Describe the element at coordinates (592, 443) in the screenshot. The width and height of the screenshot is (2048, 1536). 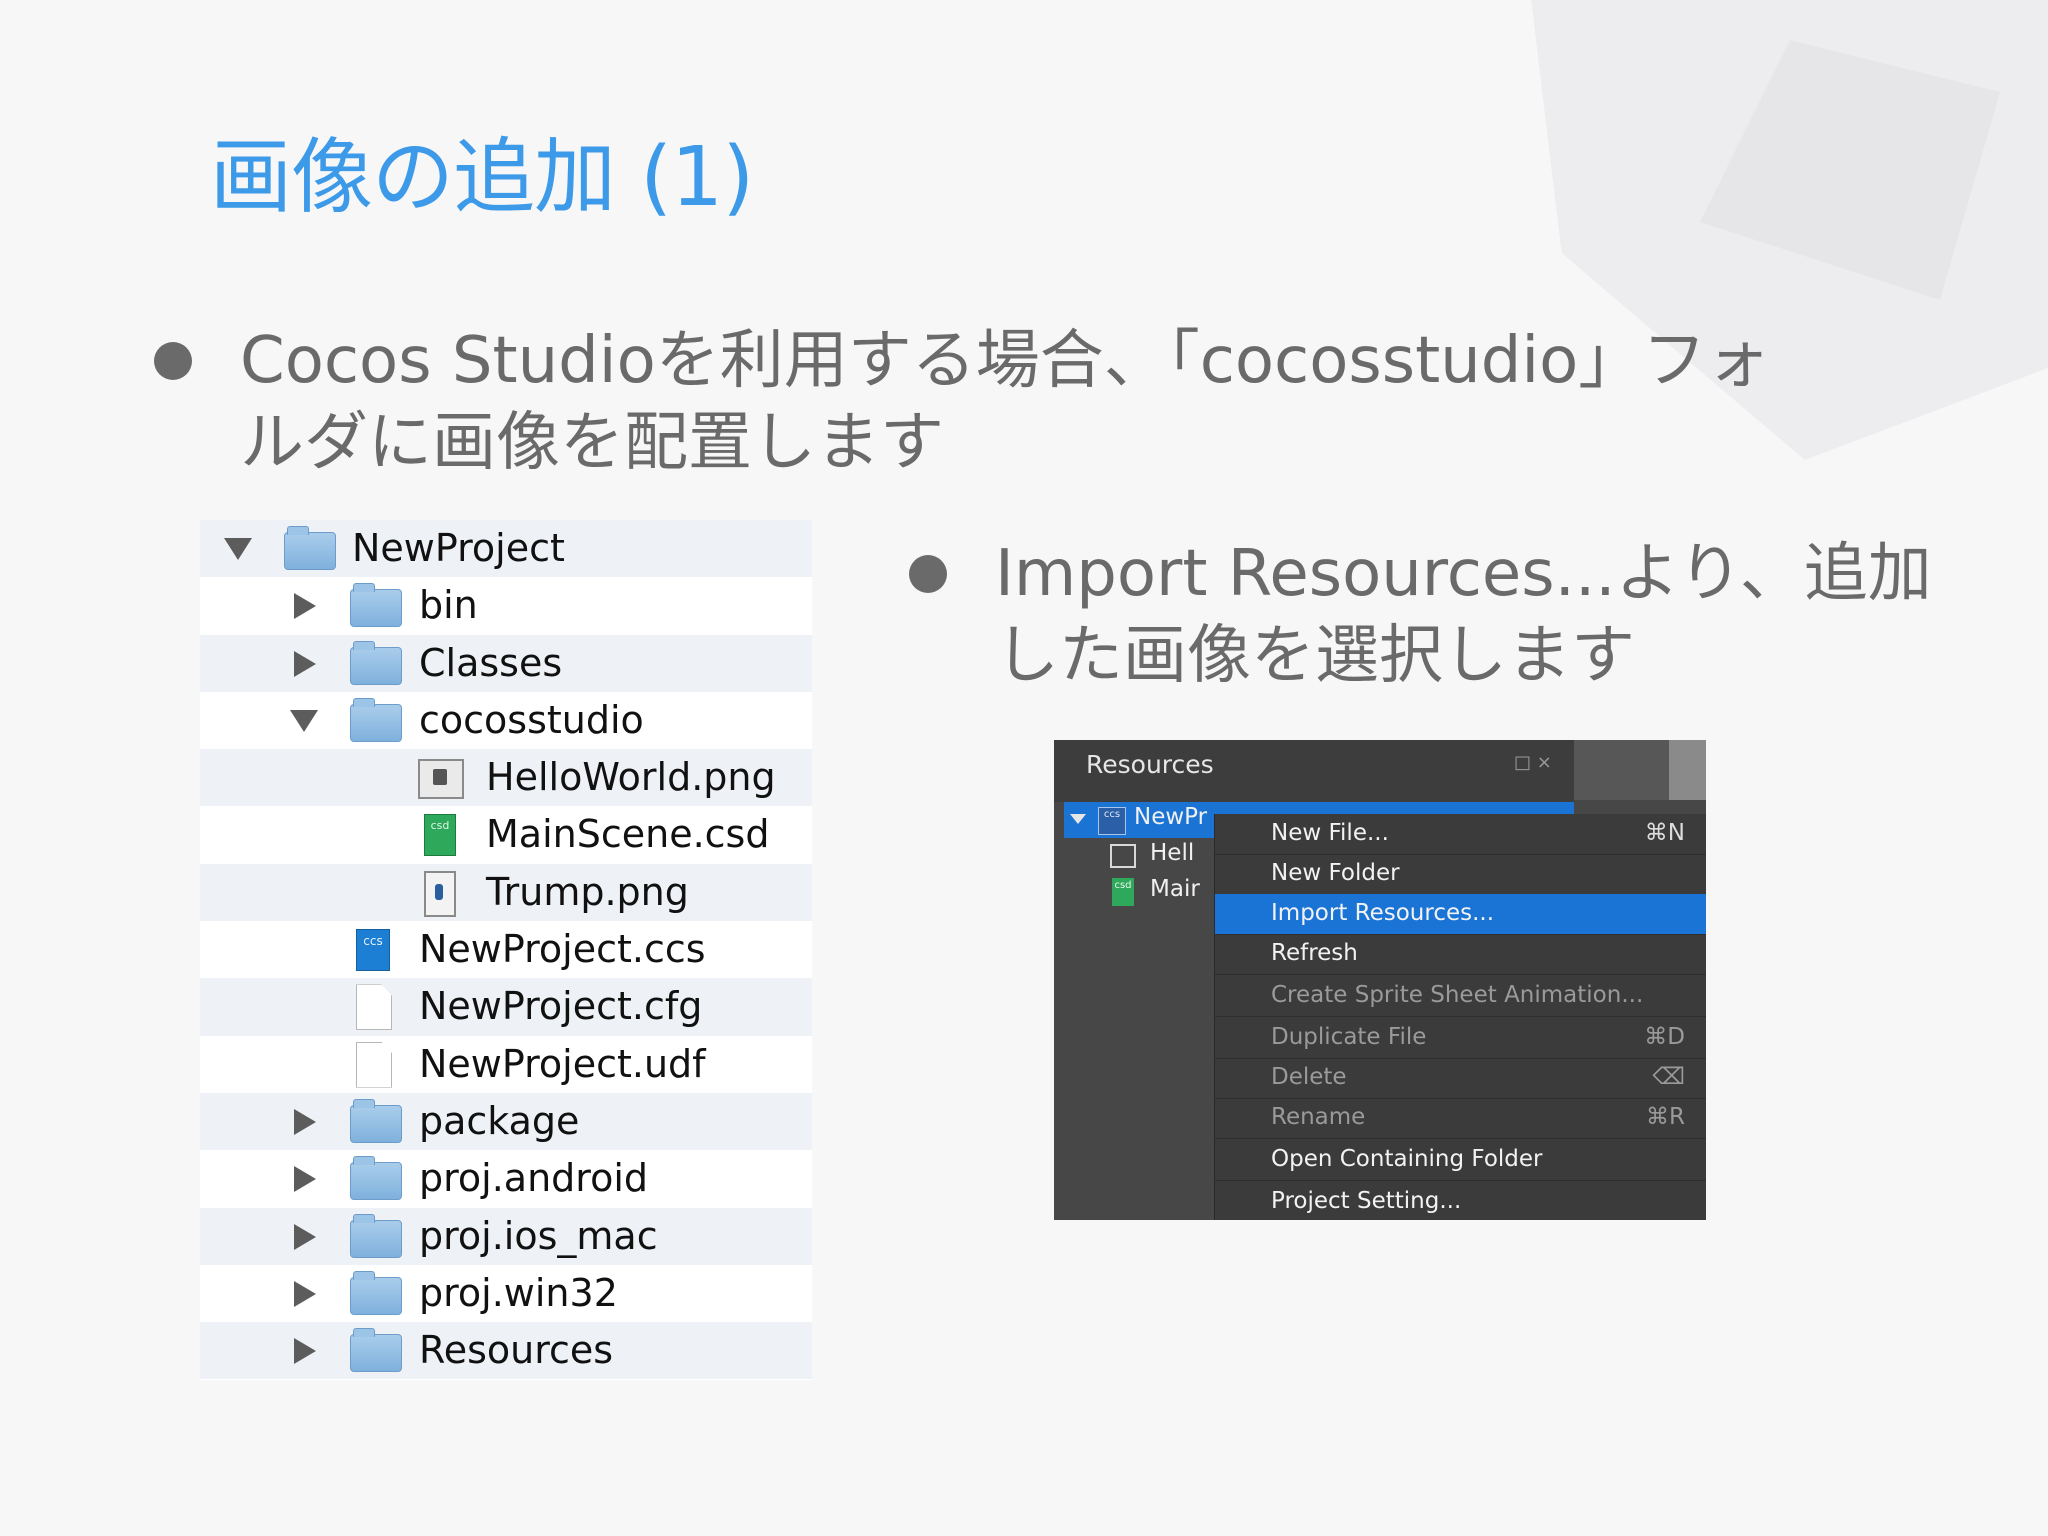
I see `bullet-text-line2: ルダに画像を配置します` at that location.